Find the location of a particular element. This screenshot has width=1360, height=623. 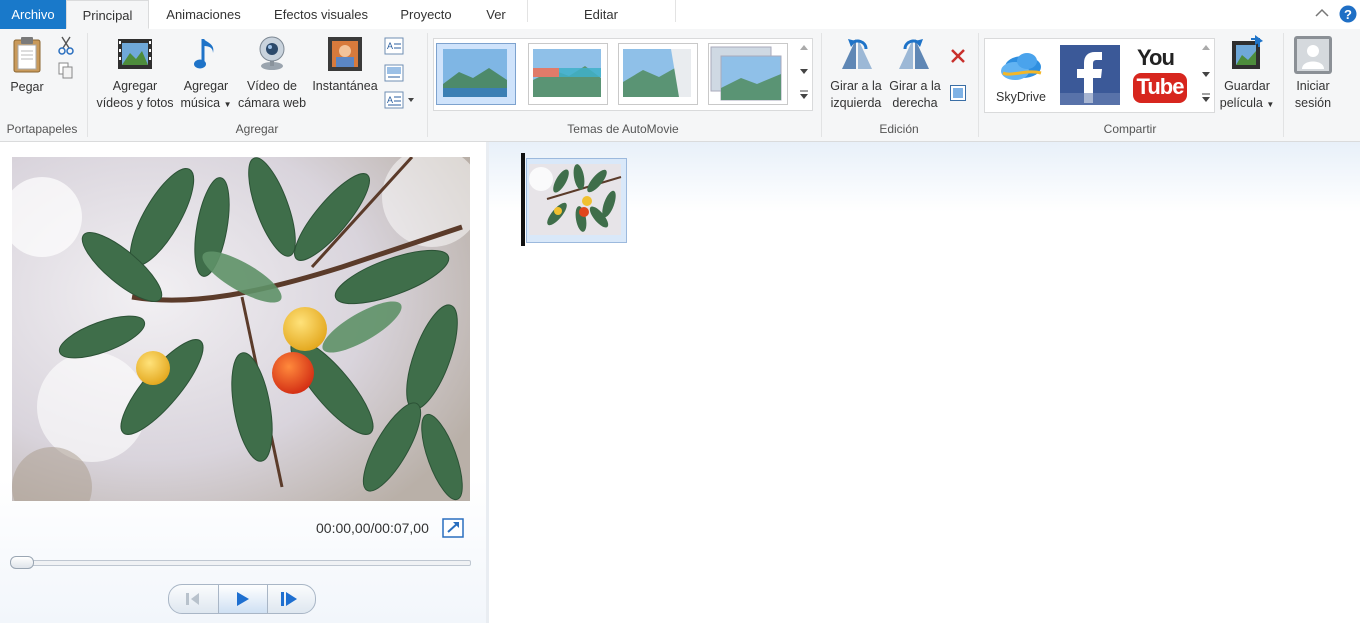

next-frame-button is located at coordinates (291, 599).